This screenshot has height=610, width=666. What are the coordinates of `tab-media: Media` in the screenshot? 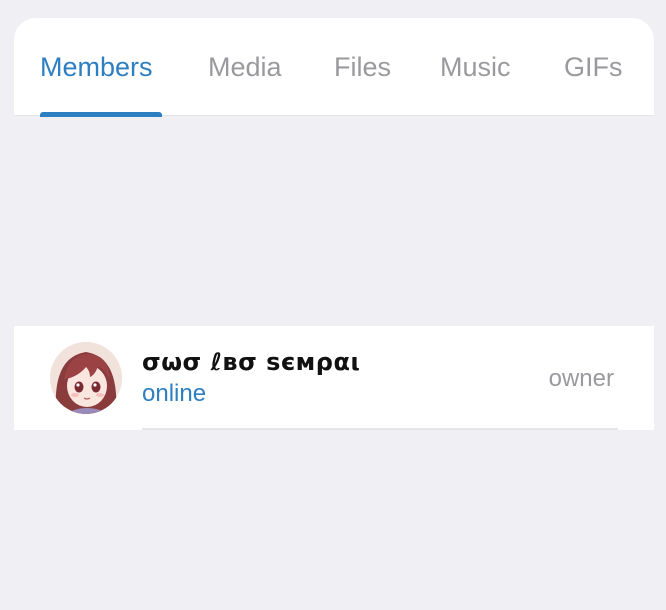 It's located at (245, 67).